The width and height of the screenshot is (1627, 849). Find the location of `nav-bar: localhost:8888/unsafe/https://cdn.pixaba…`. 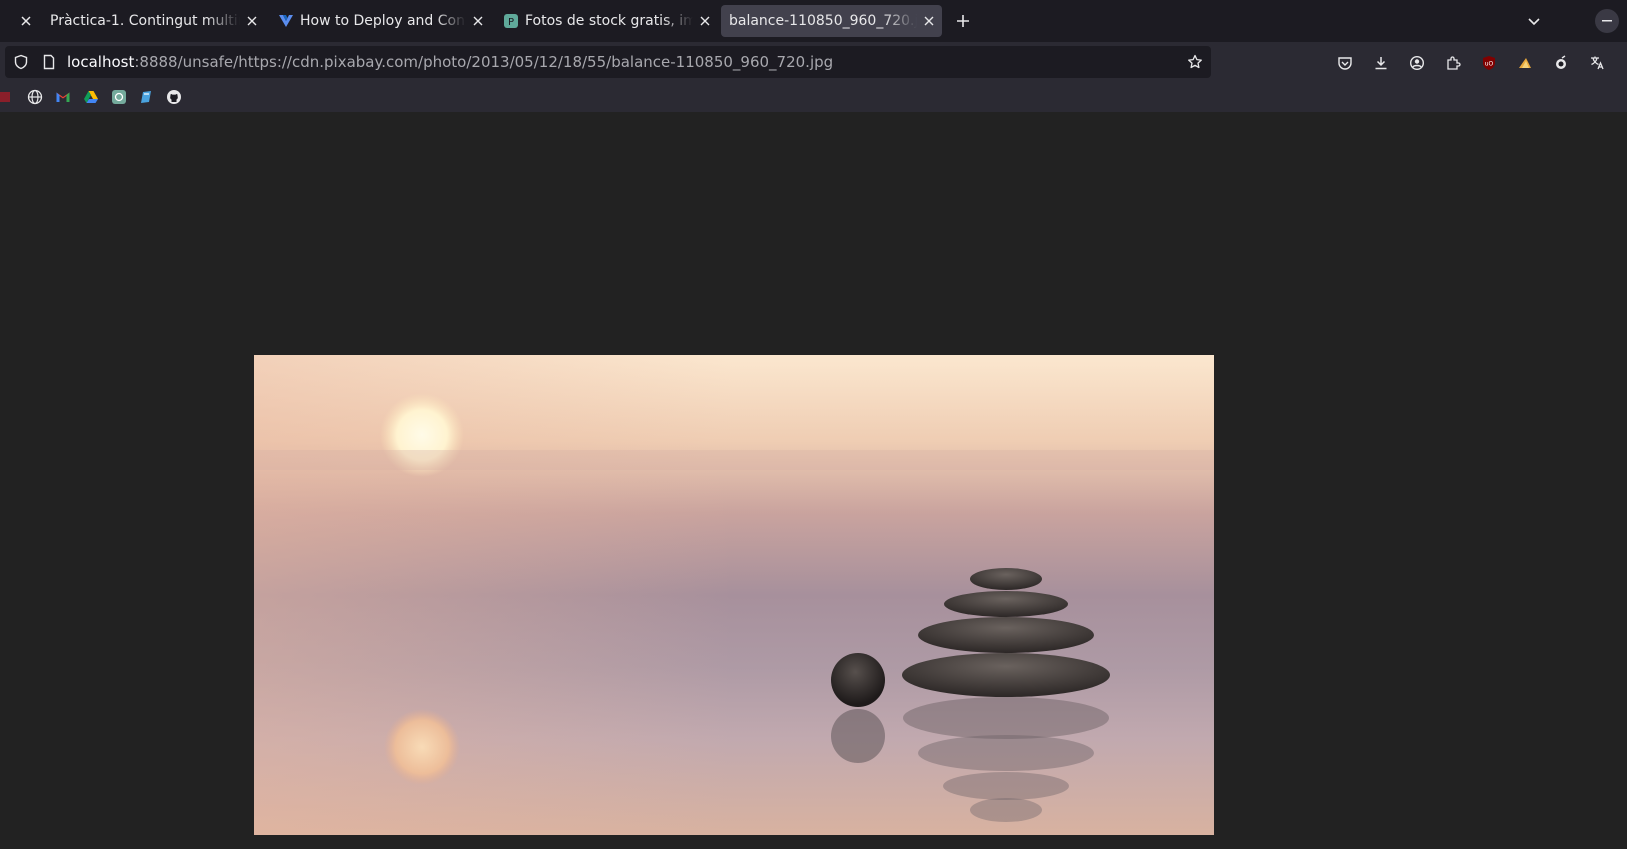

nav-bar: localhost:8888/unsafe/https://cdn.pixaba… is located at coordinates (813, 62).